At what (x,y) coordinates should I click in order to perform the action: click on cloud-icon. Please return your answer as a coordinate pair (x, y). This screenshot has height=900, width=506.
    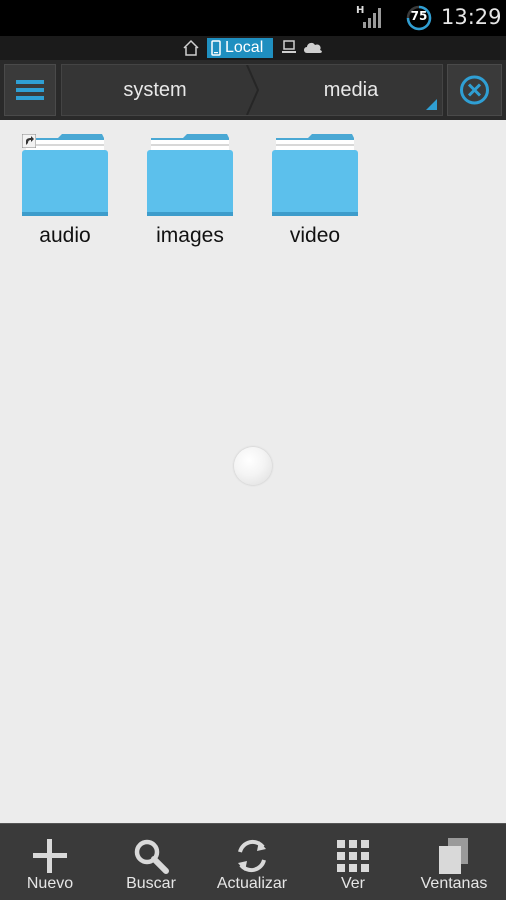
    Looking at the image, I should click on (313, 47).